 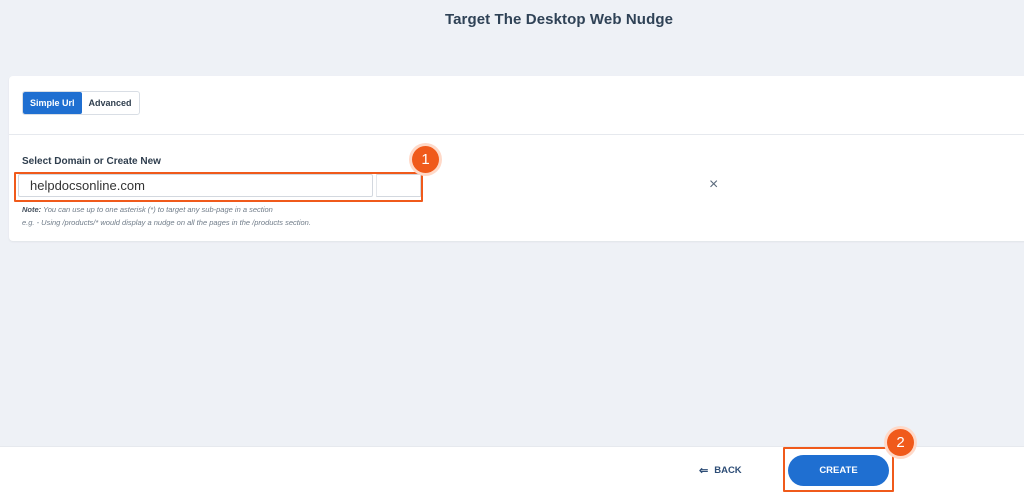 I want to click on card-divider, so click(x=516, y=134).